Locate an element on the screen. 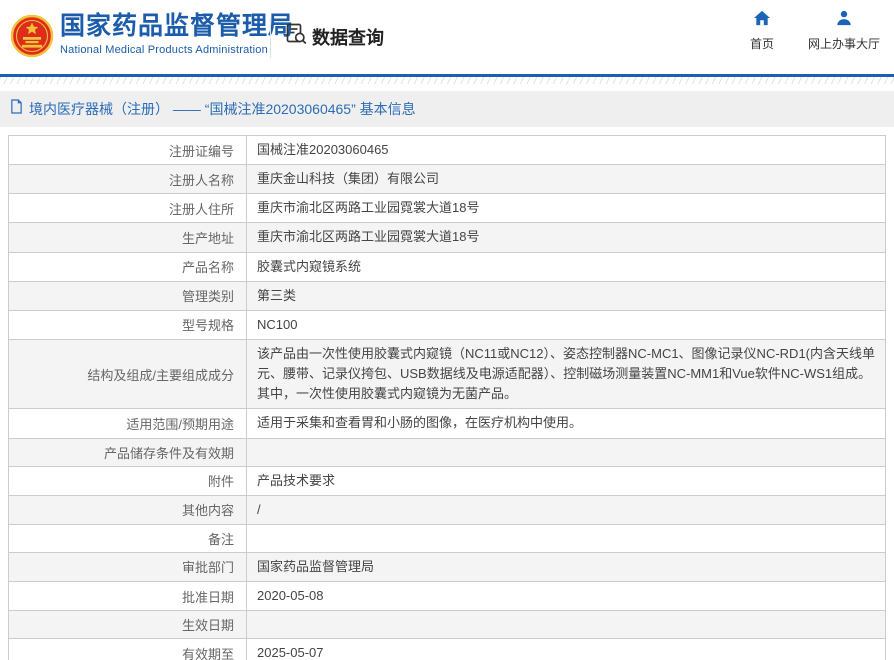  texture-band is located at coordinates (447, 80).